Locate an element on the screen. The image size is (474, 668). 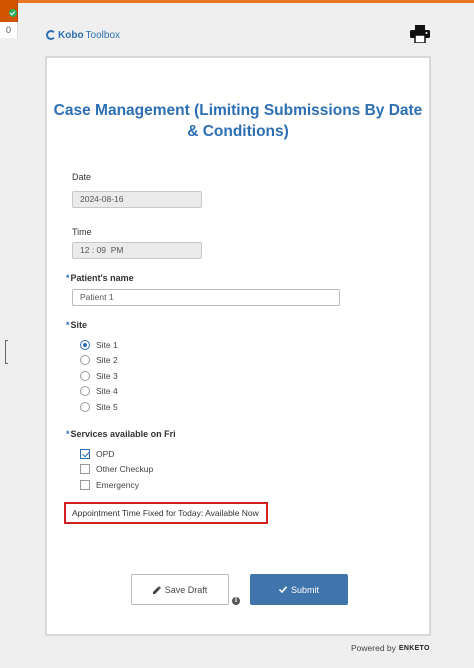
date-label: Date is located at coordinates (82, 177).